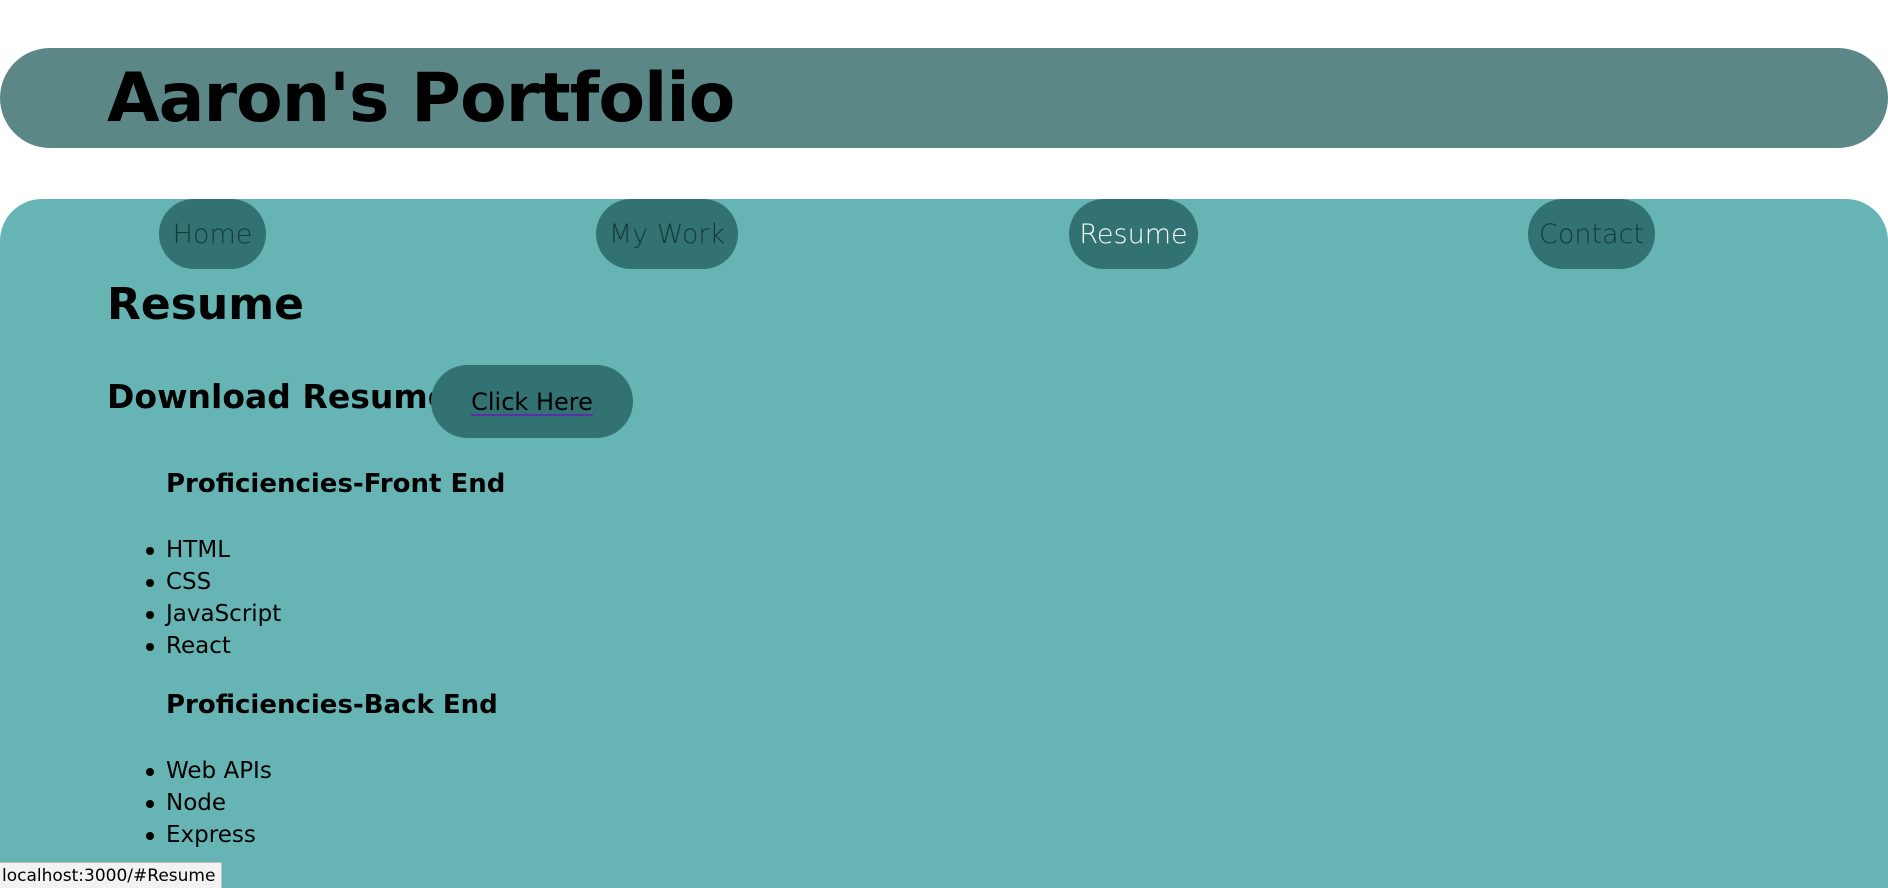  What do you see at coordinates (1591, 234) in the screenshot?
I see `nav-contact-button: Contact` at bounding box center [1591, 234].